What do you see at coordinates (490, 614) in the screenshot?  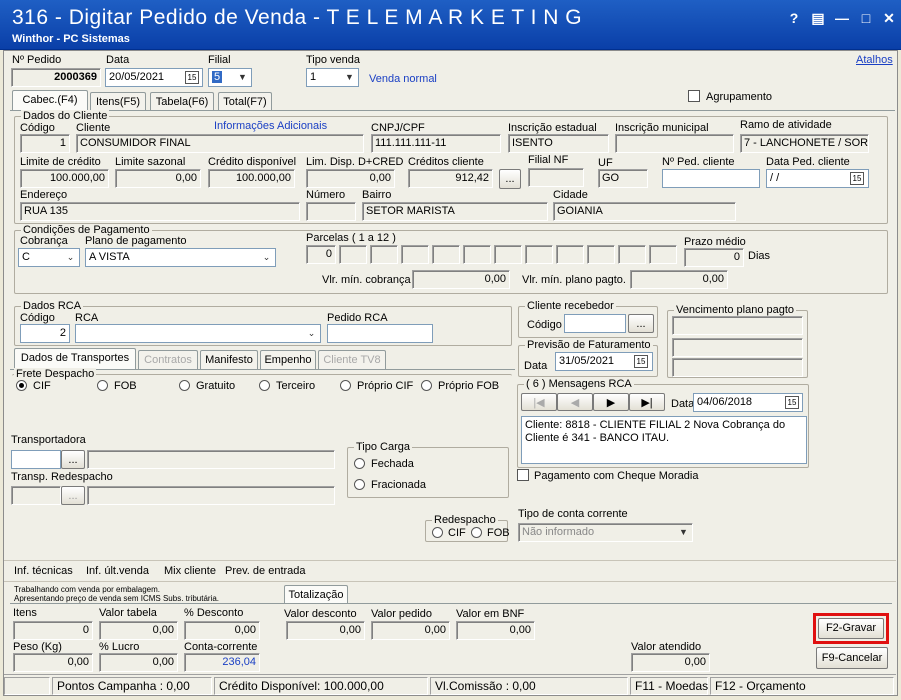 I see `vlr-bnf-label: Valor em BNF` at bounding box center [490, 614].